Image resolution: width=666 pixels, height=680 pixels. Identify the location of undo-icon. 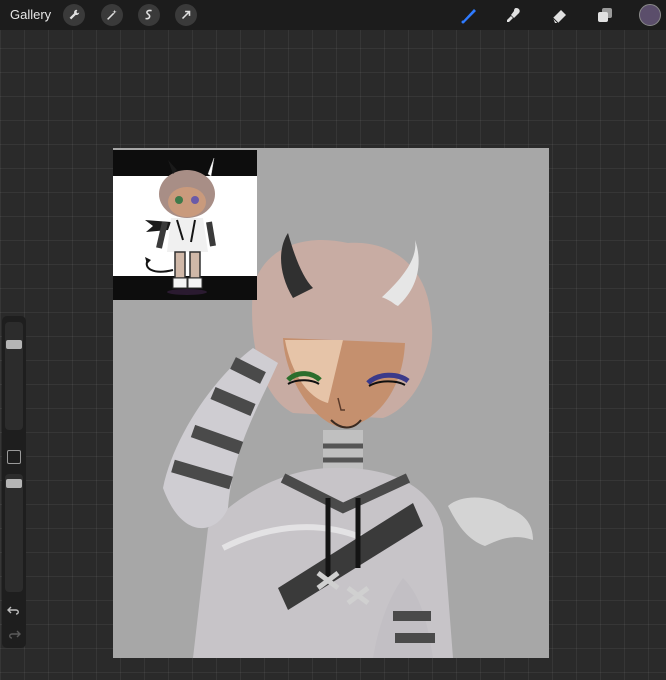
(14, 610).